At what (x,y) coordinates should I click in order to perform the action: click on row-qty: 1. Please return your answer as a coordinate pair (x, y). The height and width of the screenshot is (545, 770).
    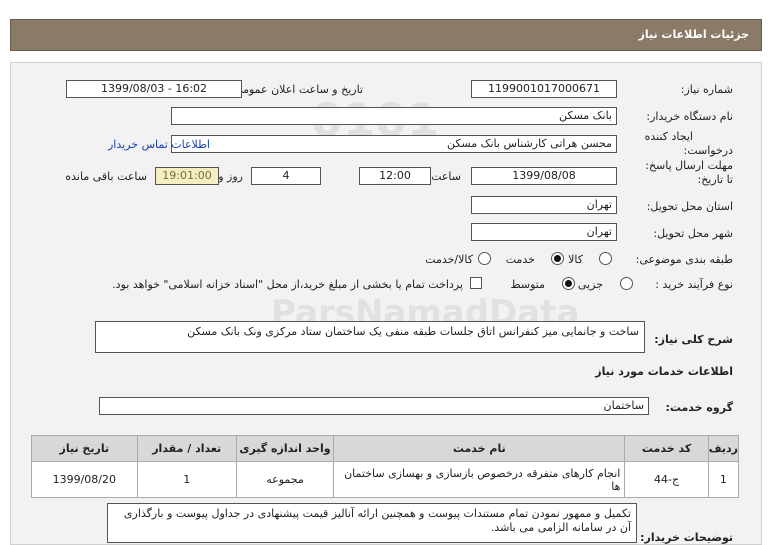
    Looking at the image, I should click on (186, 479).